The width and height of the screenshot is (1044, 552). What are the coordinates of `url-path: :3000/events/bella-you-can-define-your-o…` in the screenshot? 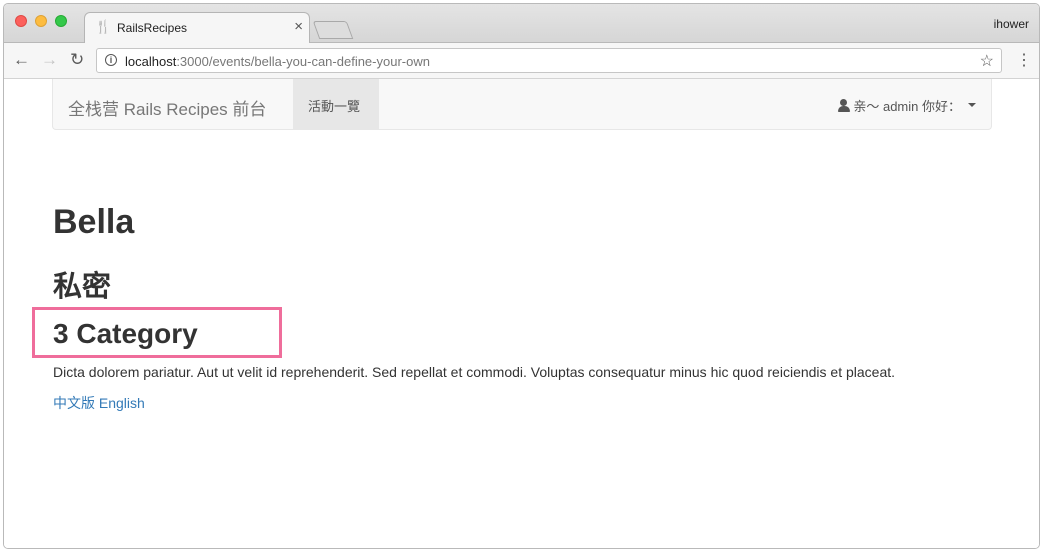 It's located at (303, 61).